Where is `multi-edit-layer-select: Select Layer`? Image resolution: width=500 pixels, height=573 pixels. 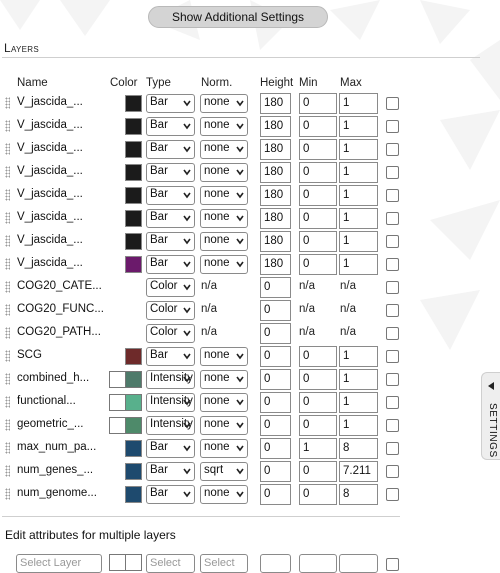
multi-edit-layer-select: Select Layer is located at coordinates (59, 563).